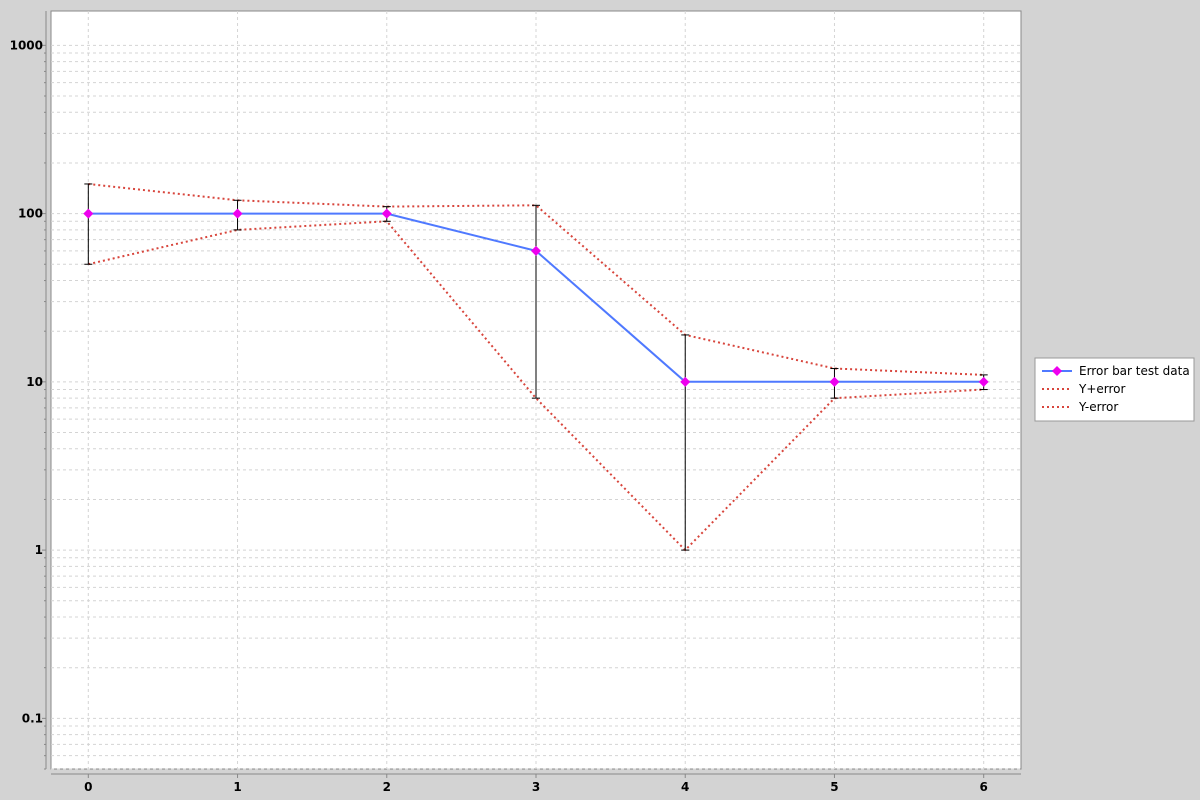  What do you see at coordinates (984, 787) in the screenshot?
I see `x-tick-label: 6` at bounding box center [984, 787].